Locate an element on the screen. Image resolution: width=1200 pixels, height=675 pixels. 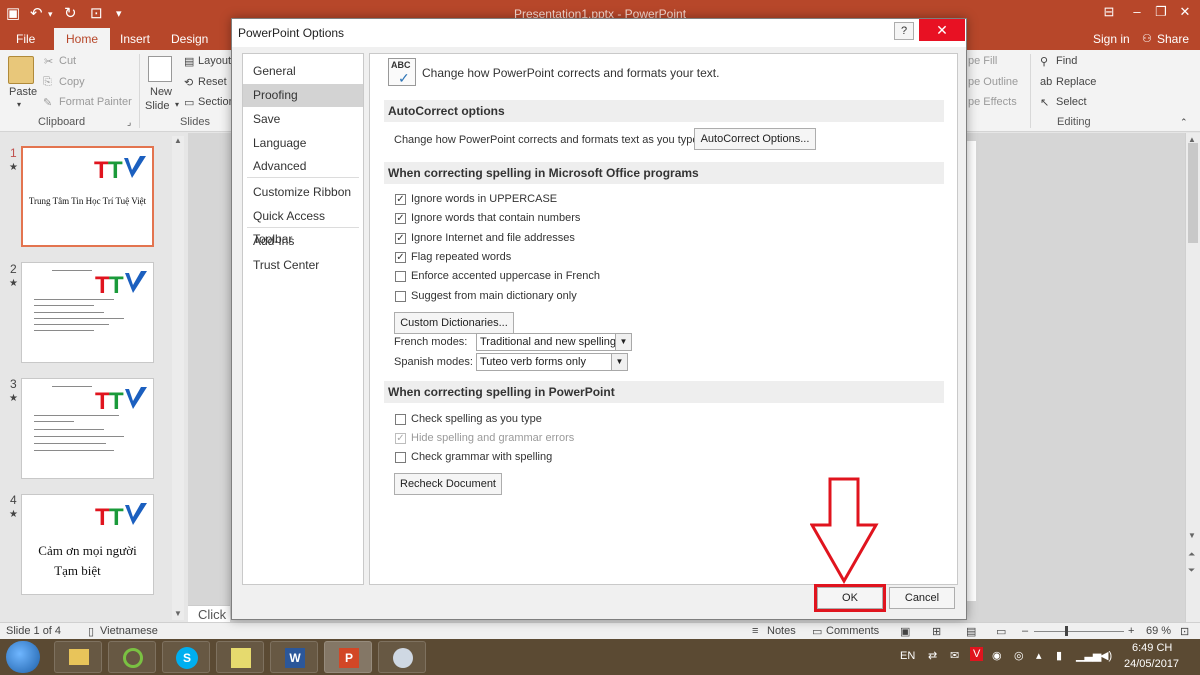
cut-button: Cut is located at coordinates (67, 61).